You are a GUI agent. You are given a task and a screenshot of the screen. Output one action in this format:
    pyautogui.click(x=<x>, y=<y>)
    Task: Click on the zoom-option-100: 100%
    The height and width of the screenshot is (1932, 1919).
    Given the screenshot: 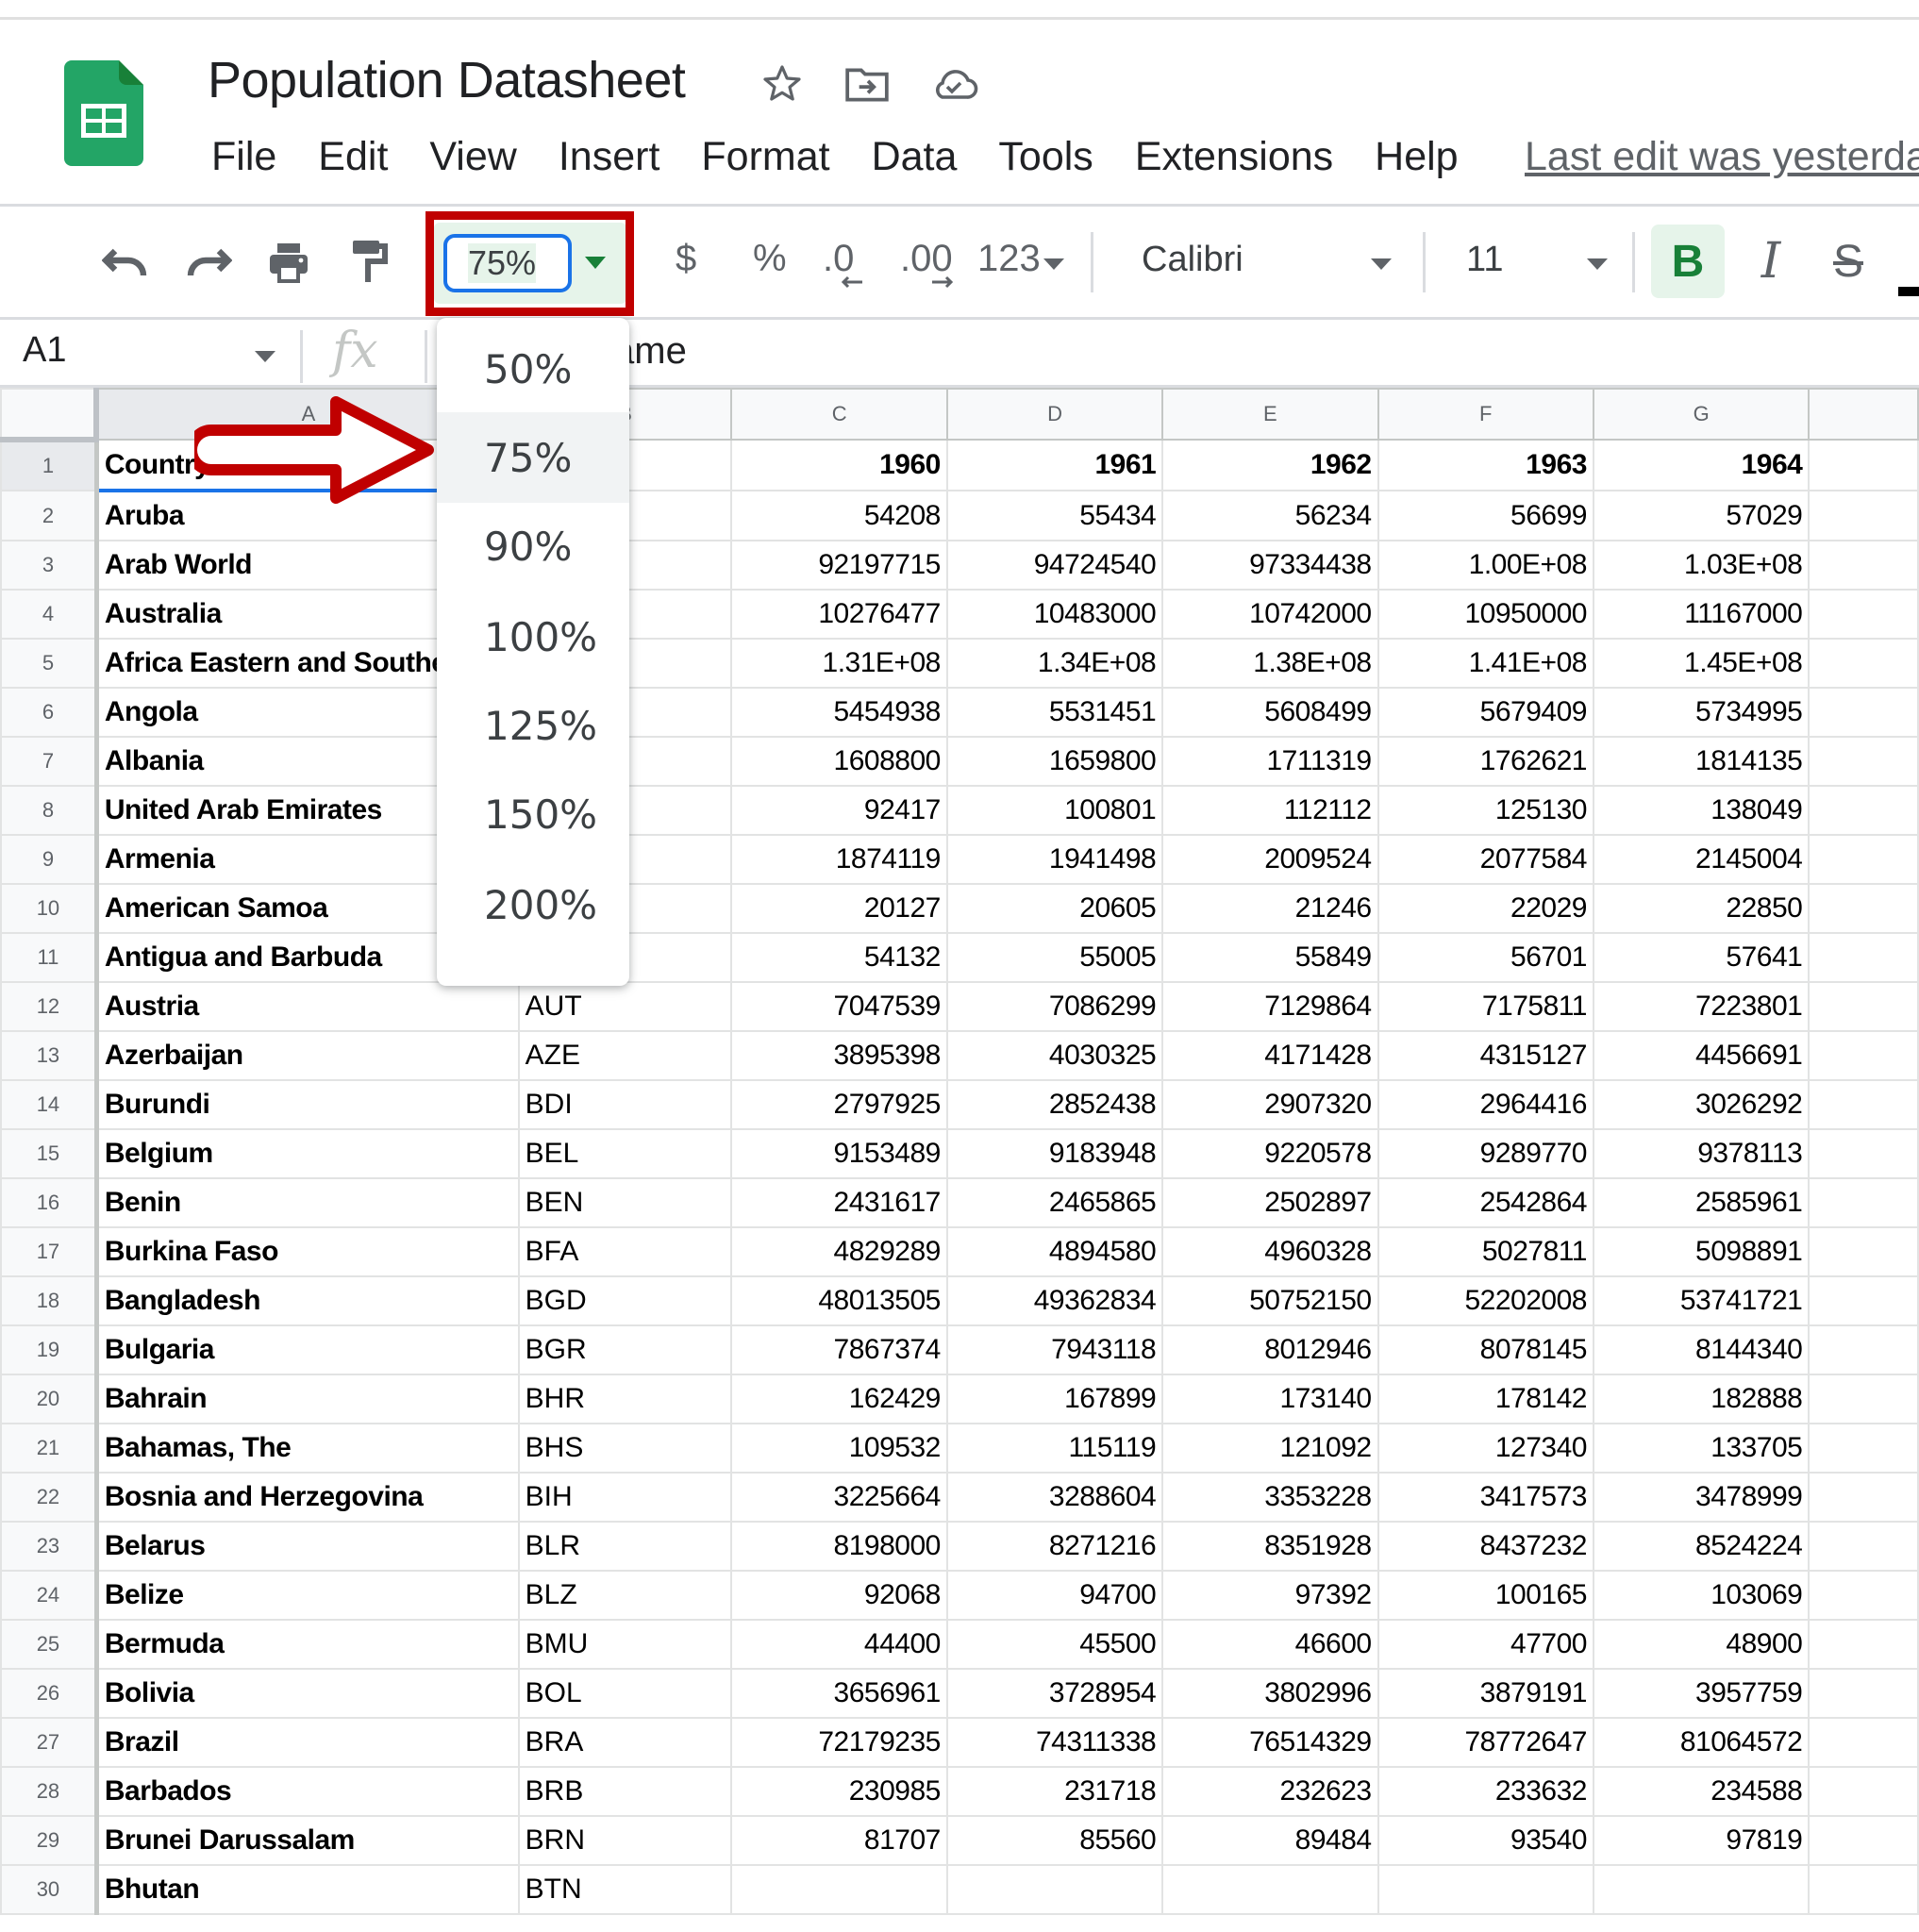 What is the action you would take?
    pyautogui.click(x=533, y=637)
    